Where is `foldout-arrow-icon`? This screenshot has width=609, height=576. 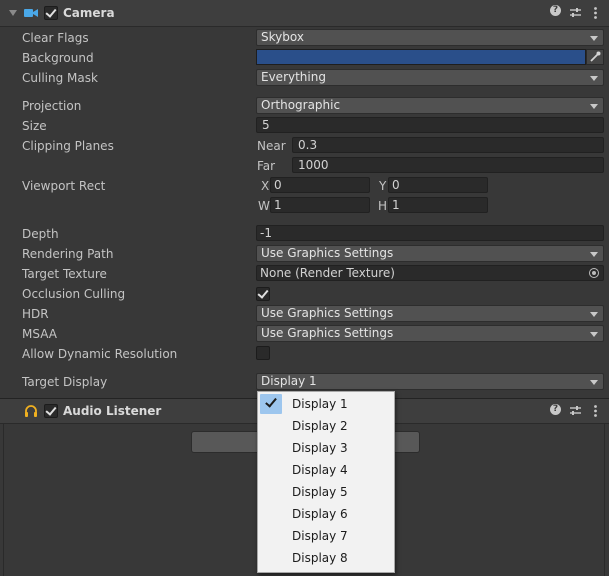 foldout-arrow-icon is located at coordinates (13, 13).